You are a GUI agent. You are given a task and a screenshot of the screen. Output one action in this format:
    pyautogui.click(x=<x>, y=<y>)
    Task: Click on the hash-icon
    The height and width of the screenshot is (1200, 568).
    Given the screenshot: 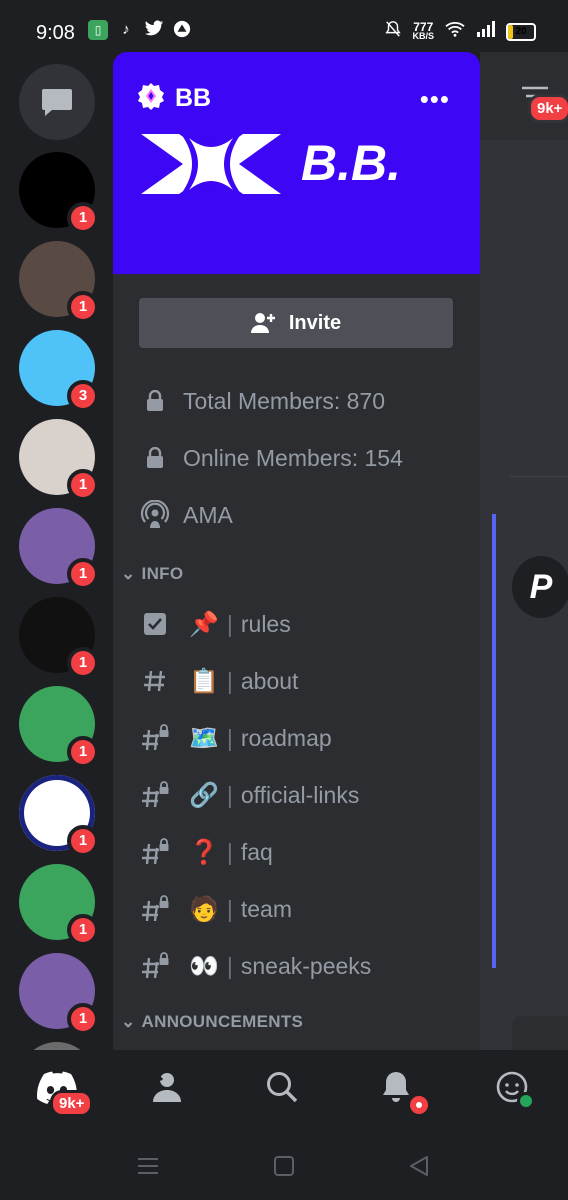 What is the action you would take?
    pyautogui.click(x=155, y=681)
    